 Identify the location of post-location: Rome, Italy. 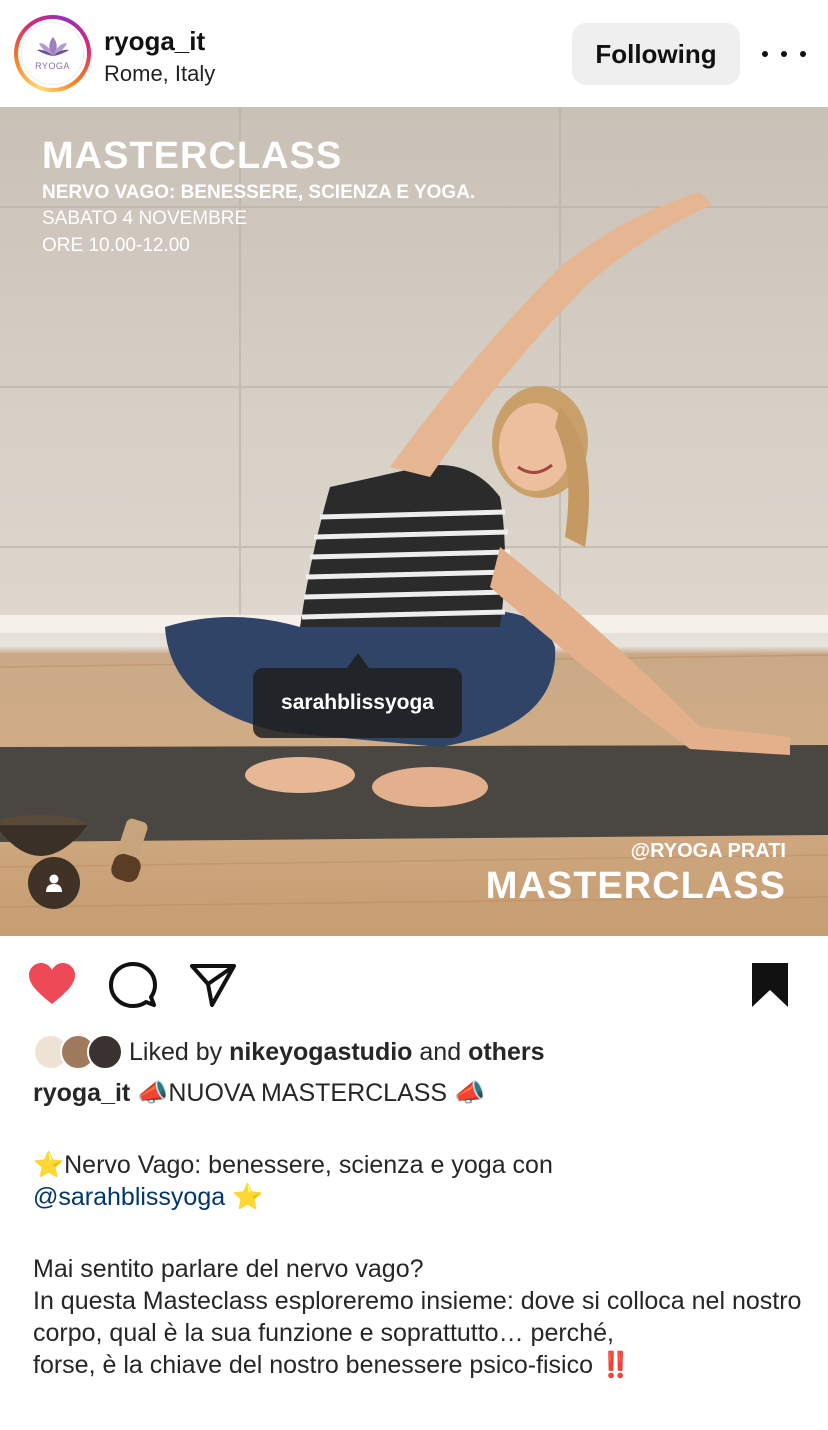
(159, 74).